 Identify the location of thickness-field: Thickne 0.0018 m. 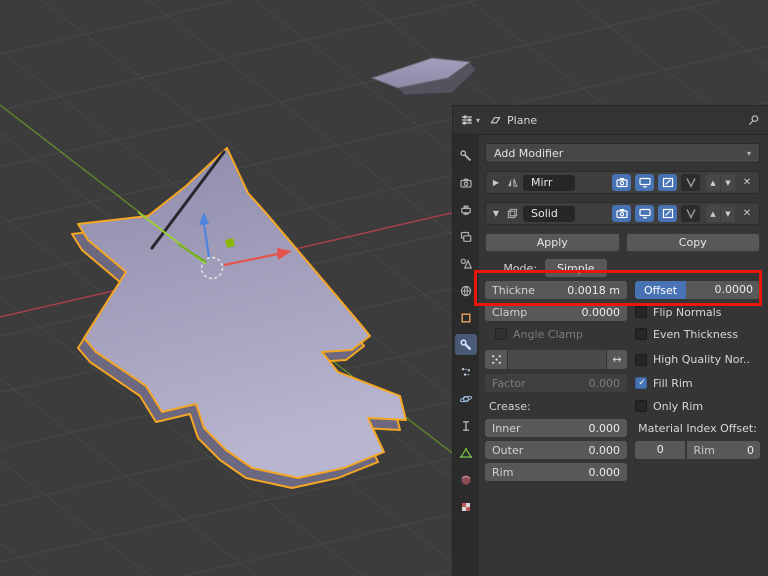
(556, 290).